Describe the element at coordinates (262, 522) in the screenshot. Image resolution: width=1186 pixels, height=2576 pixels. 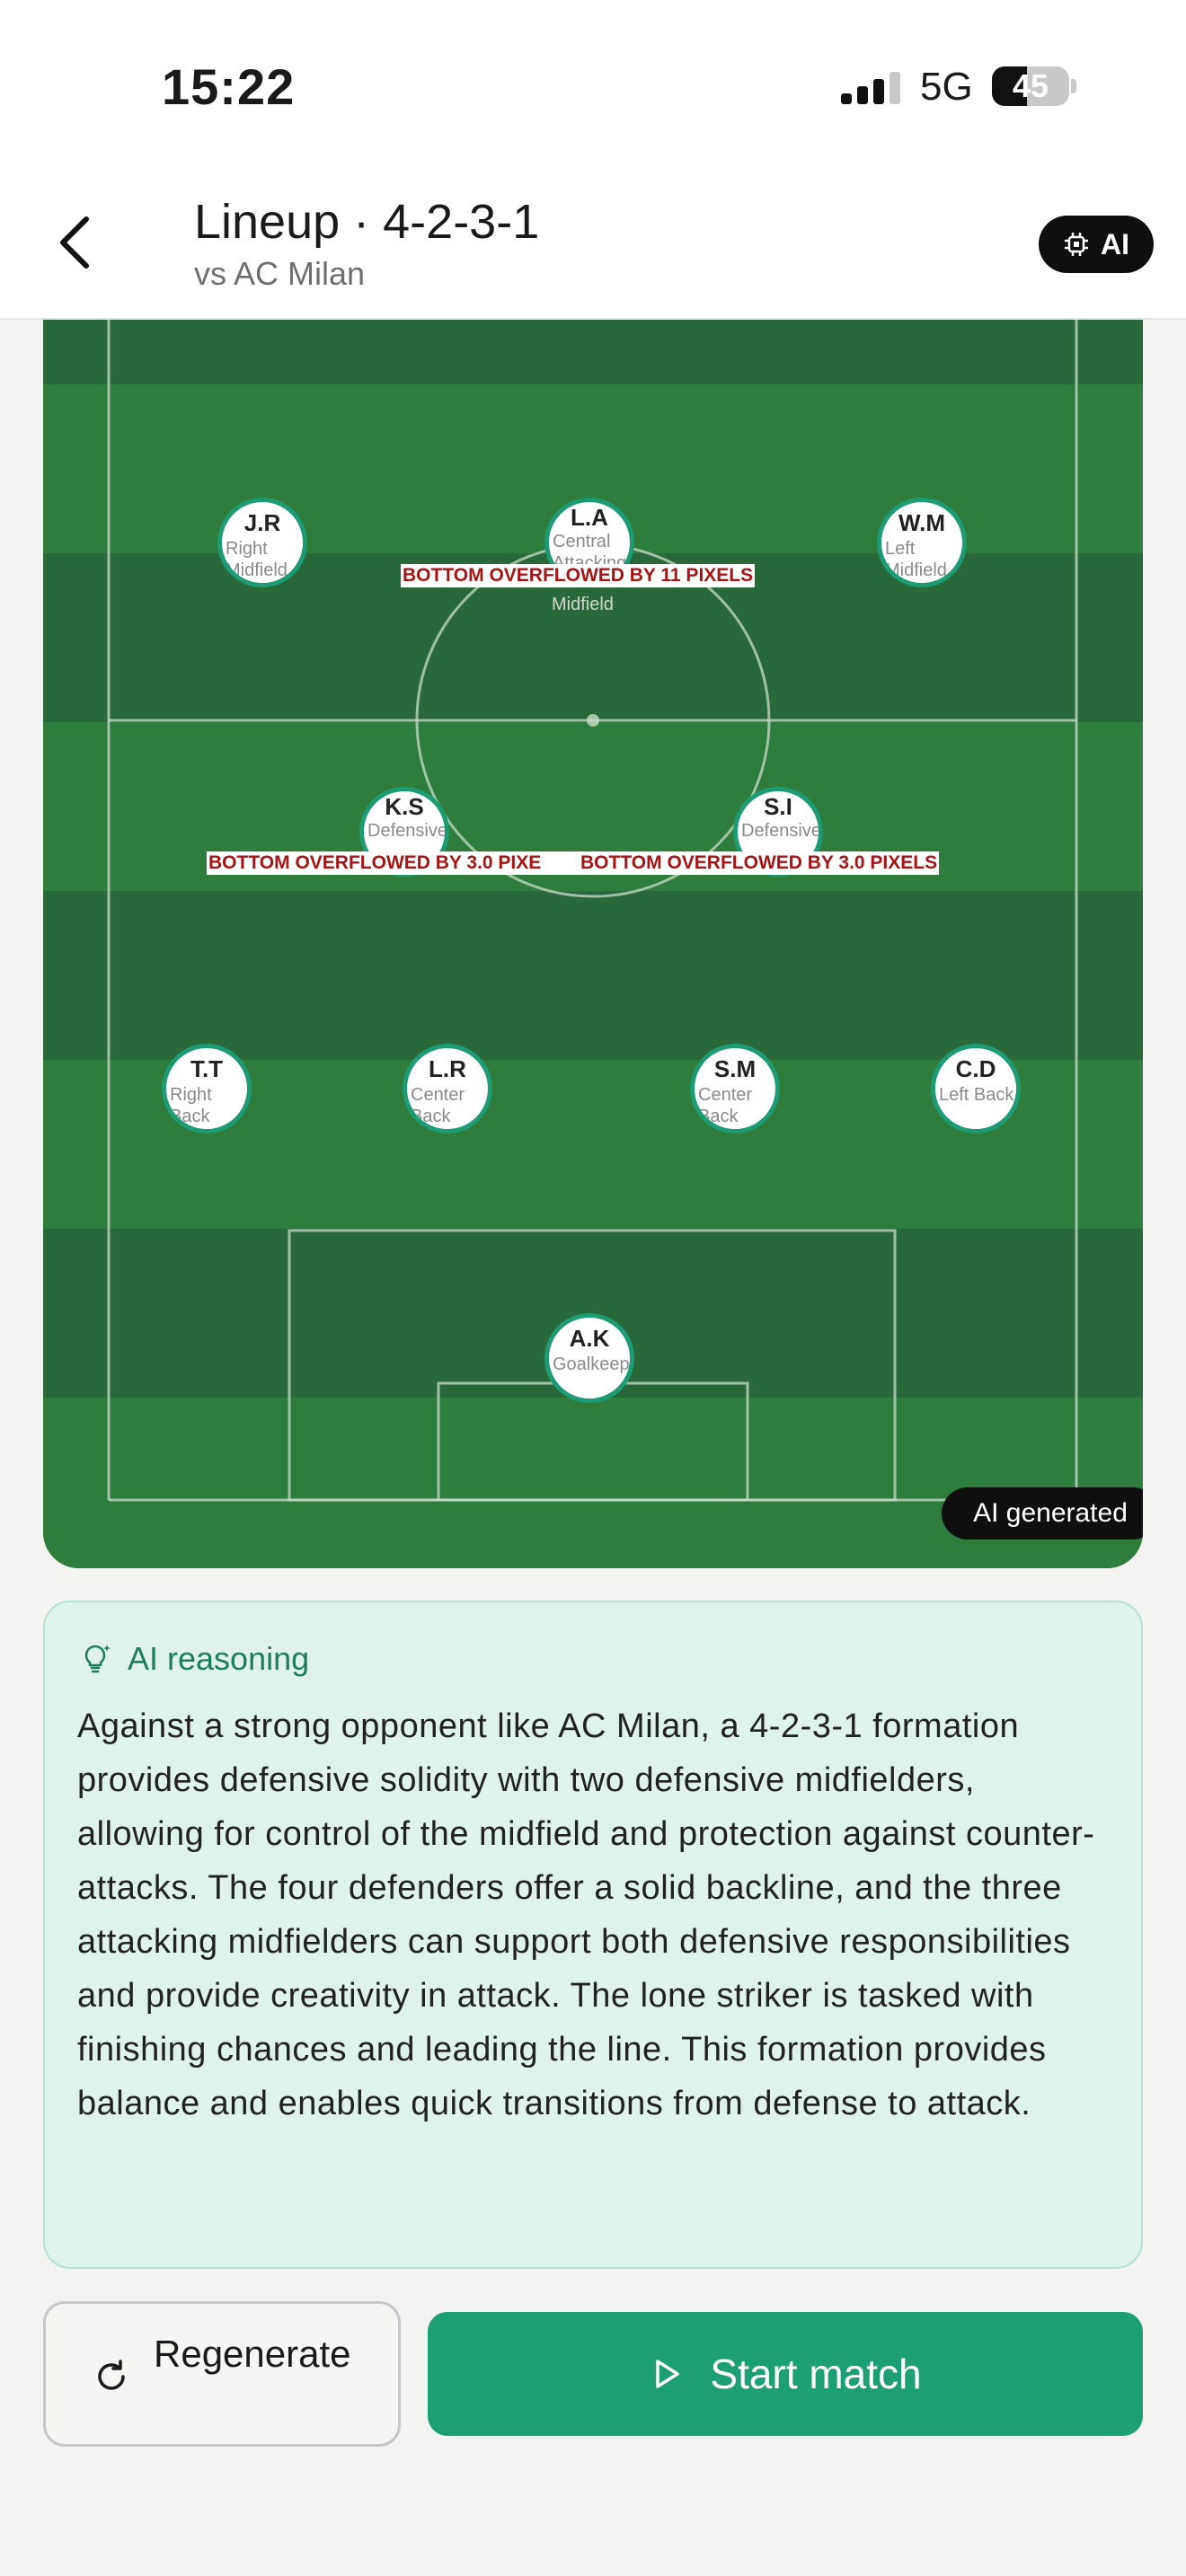
I see `player-initials: J.R` at that location.